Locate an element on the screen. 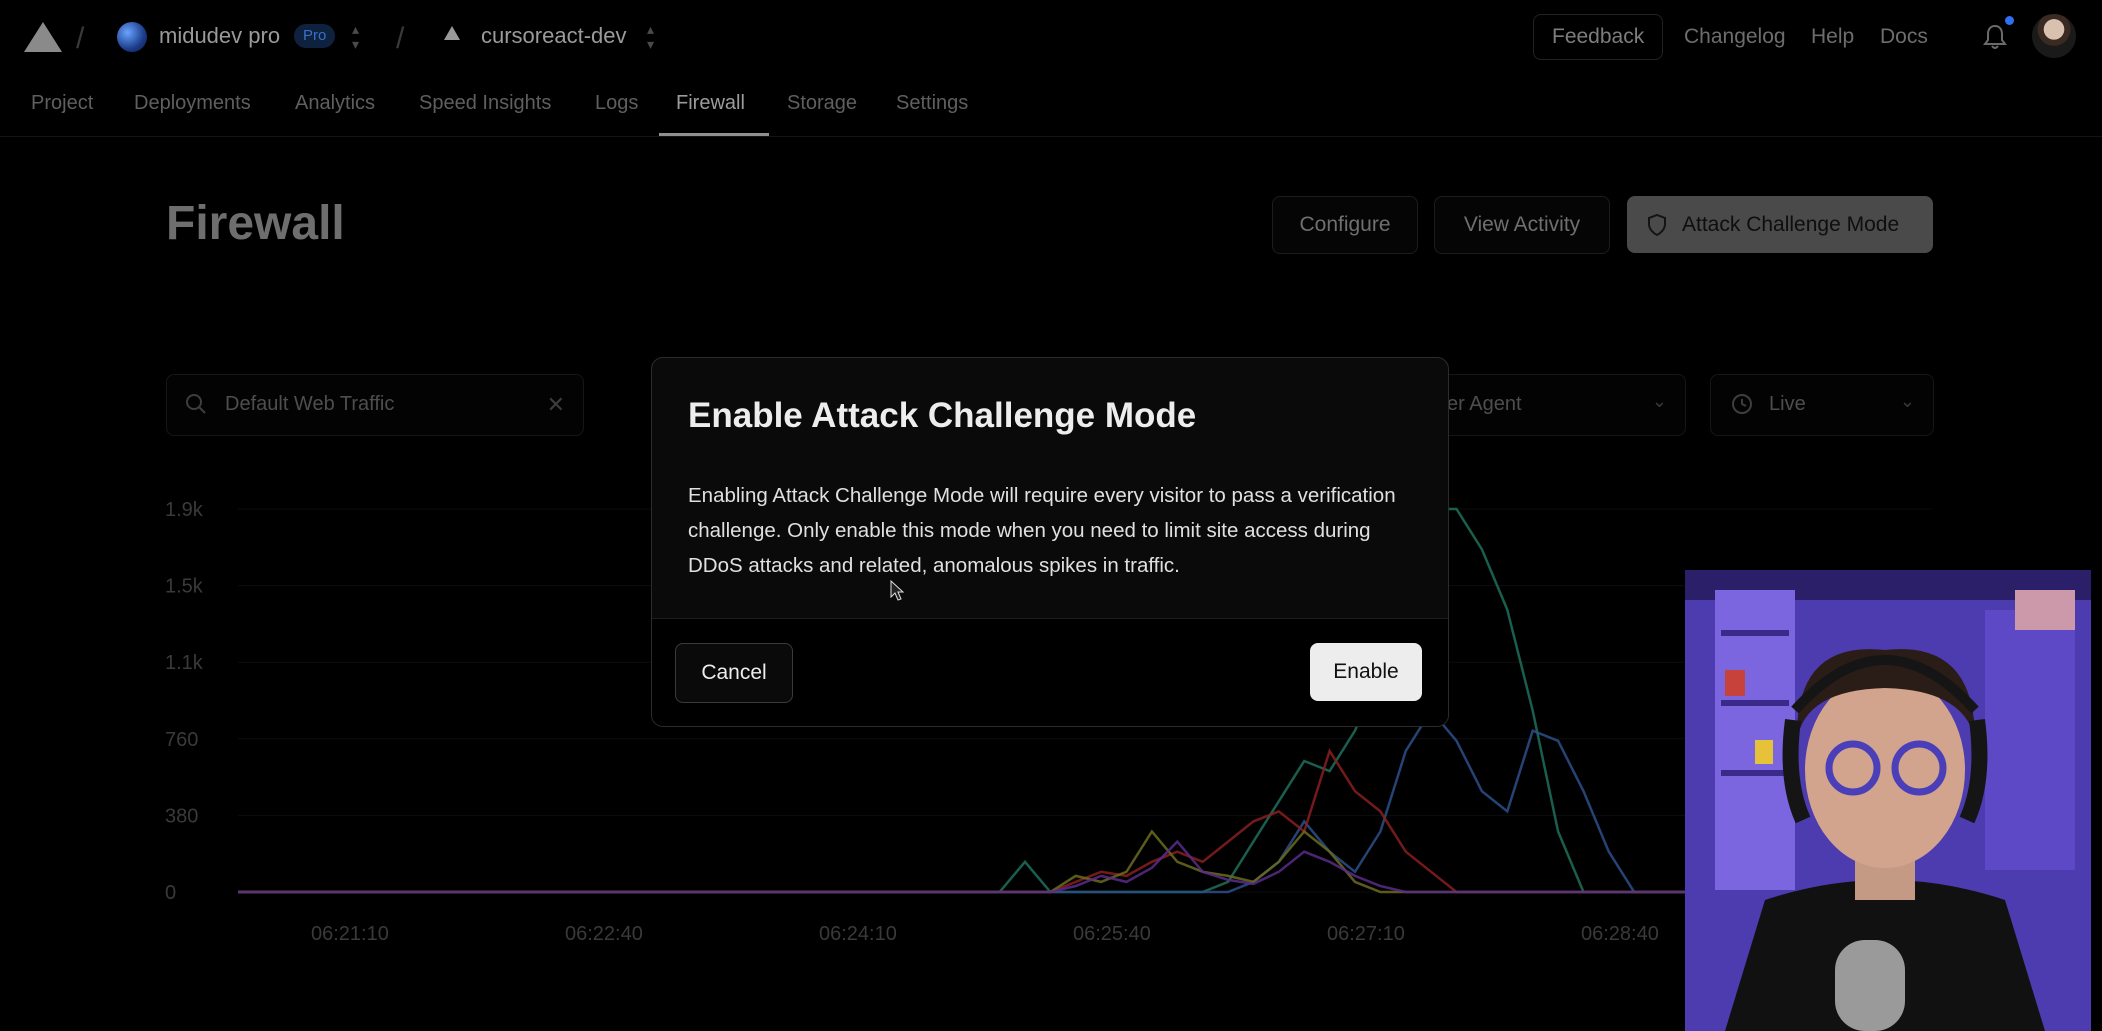 The height and width of the screenshot is (1031, 2102). tab-settings: Settings is located at coordinates (932, 103).